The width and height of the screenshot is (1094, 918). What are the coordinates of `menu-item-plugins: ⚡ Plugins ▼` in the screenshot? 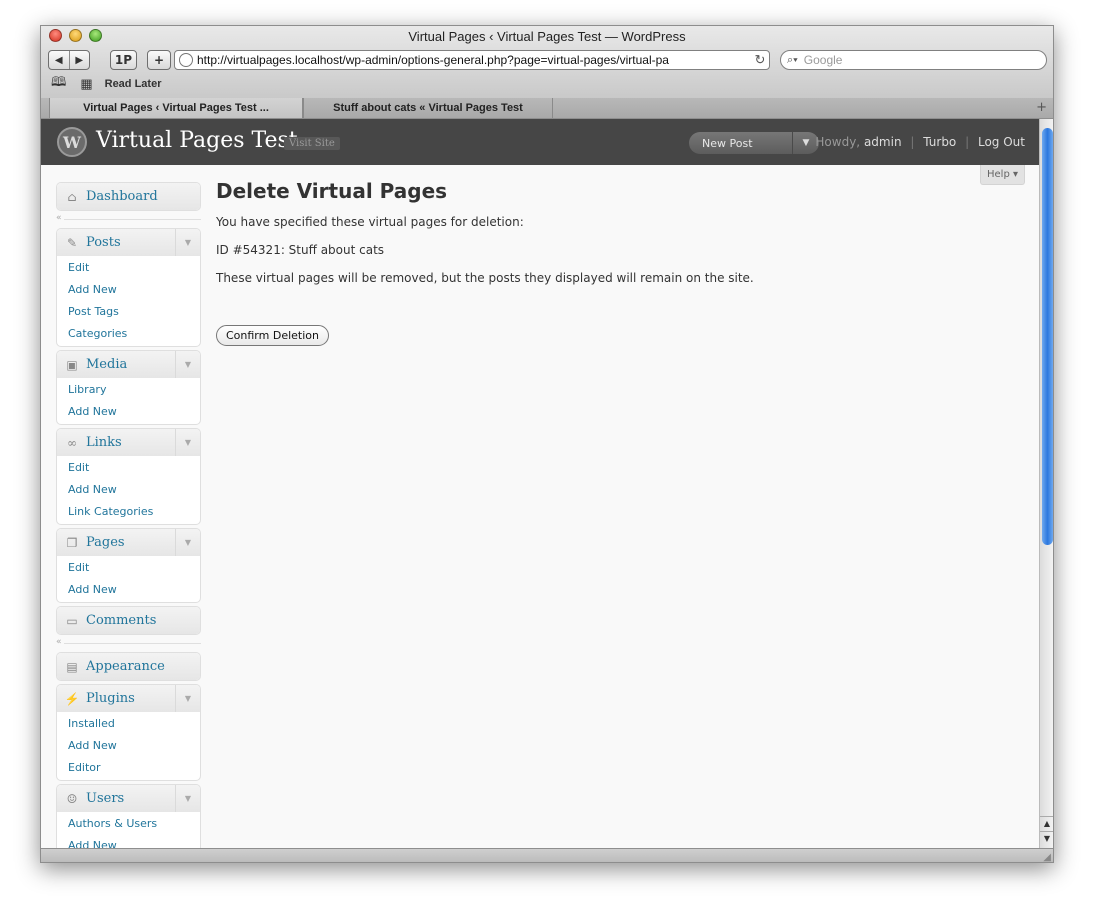 It's located at (128, 698).